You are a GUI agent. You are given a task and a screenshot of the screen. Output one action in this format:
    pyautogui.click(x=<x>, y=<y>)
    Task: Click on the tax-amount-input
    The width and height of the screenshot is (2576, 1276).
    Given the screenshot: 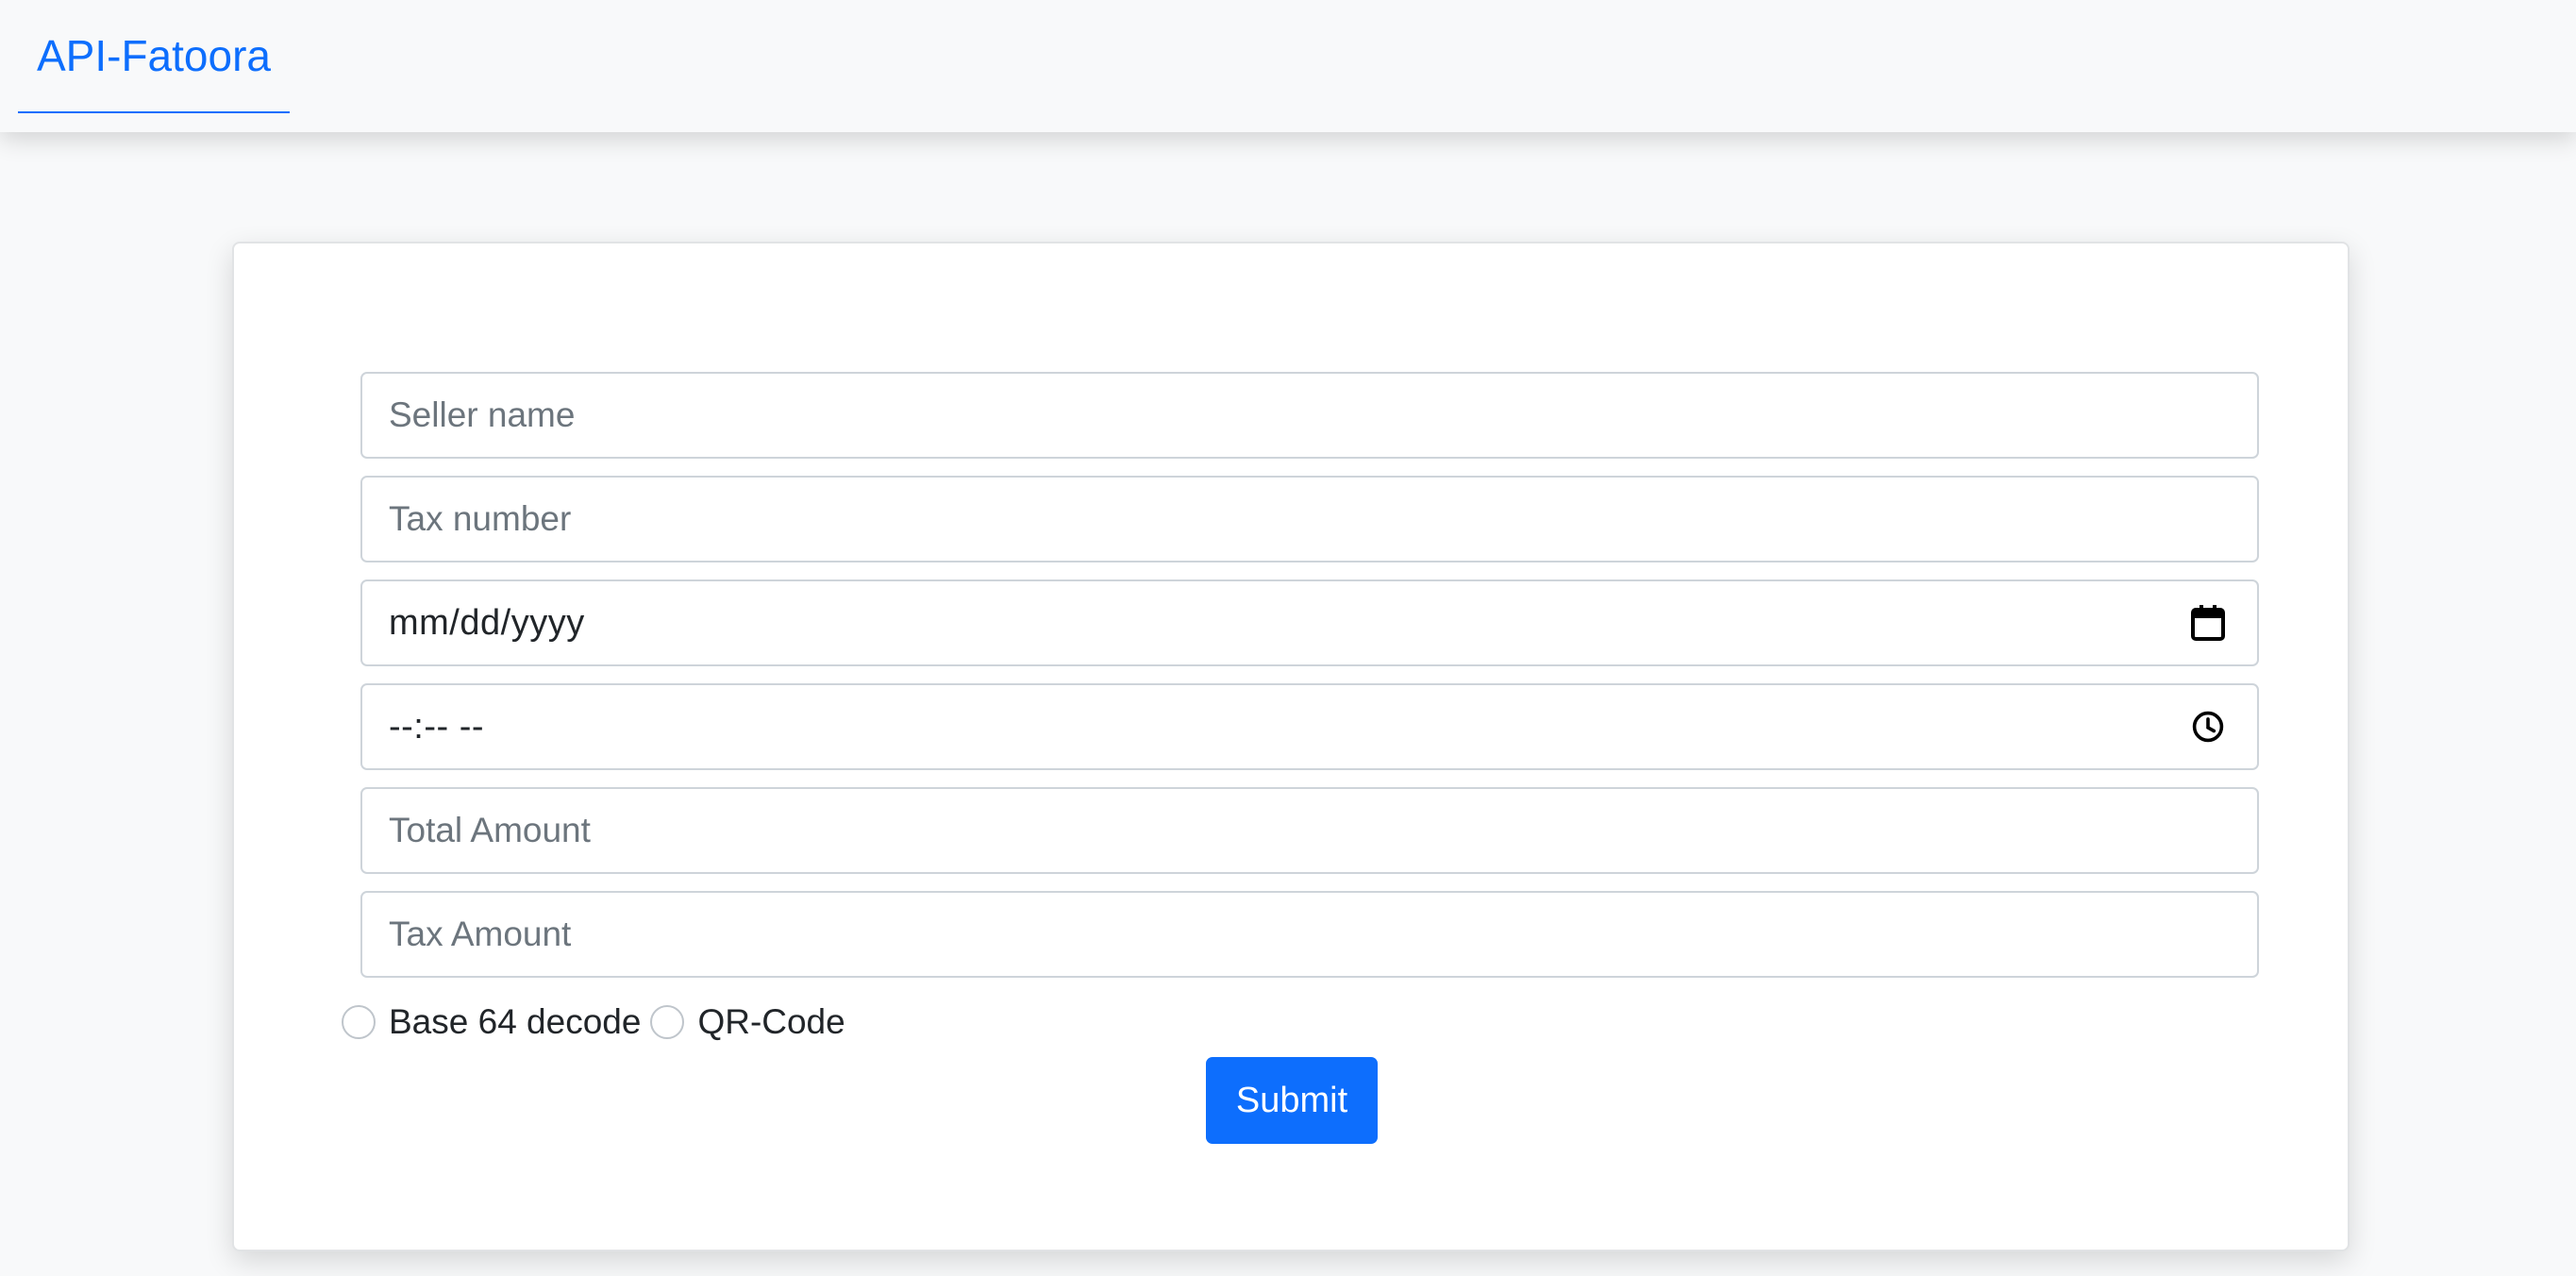 What is the action you would take?
    pyautogui.click(x=1309, y=934)
    